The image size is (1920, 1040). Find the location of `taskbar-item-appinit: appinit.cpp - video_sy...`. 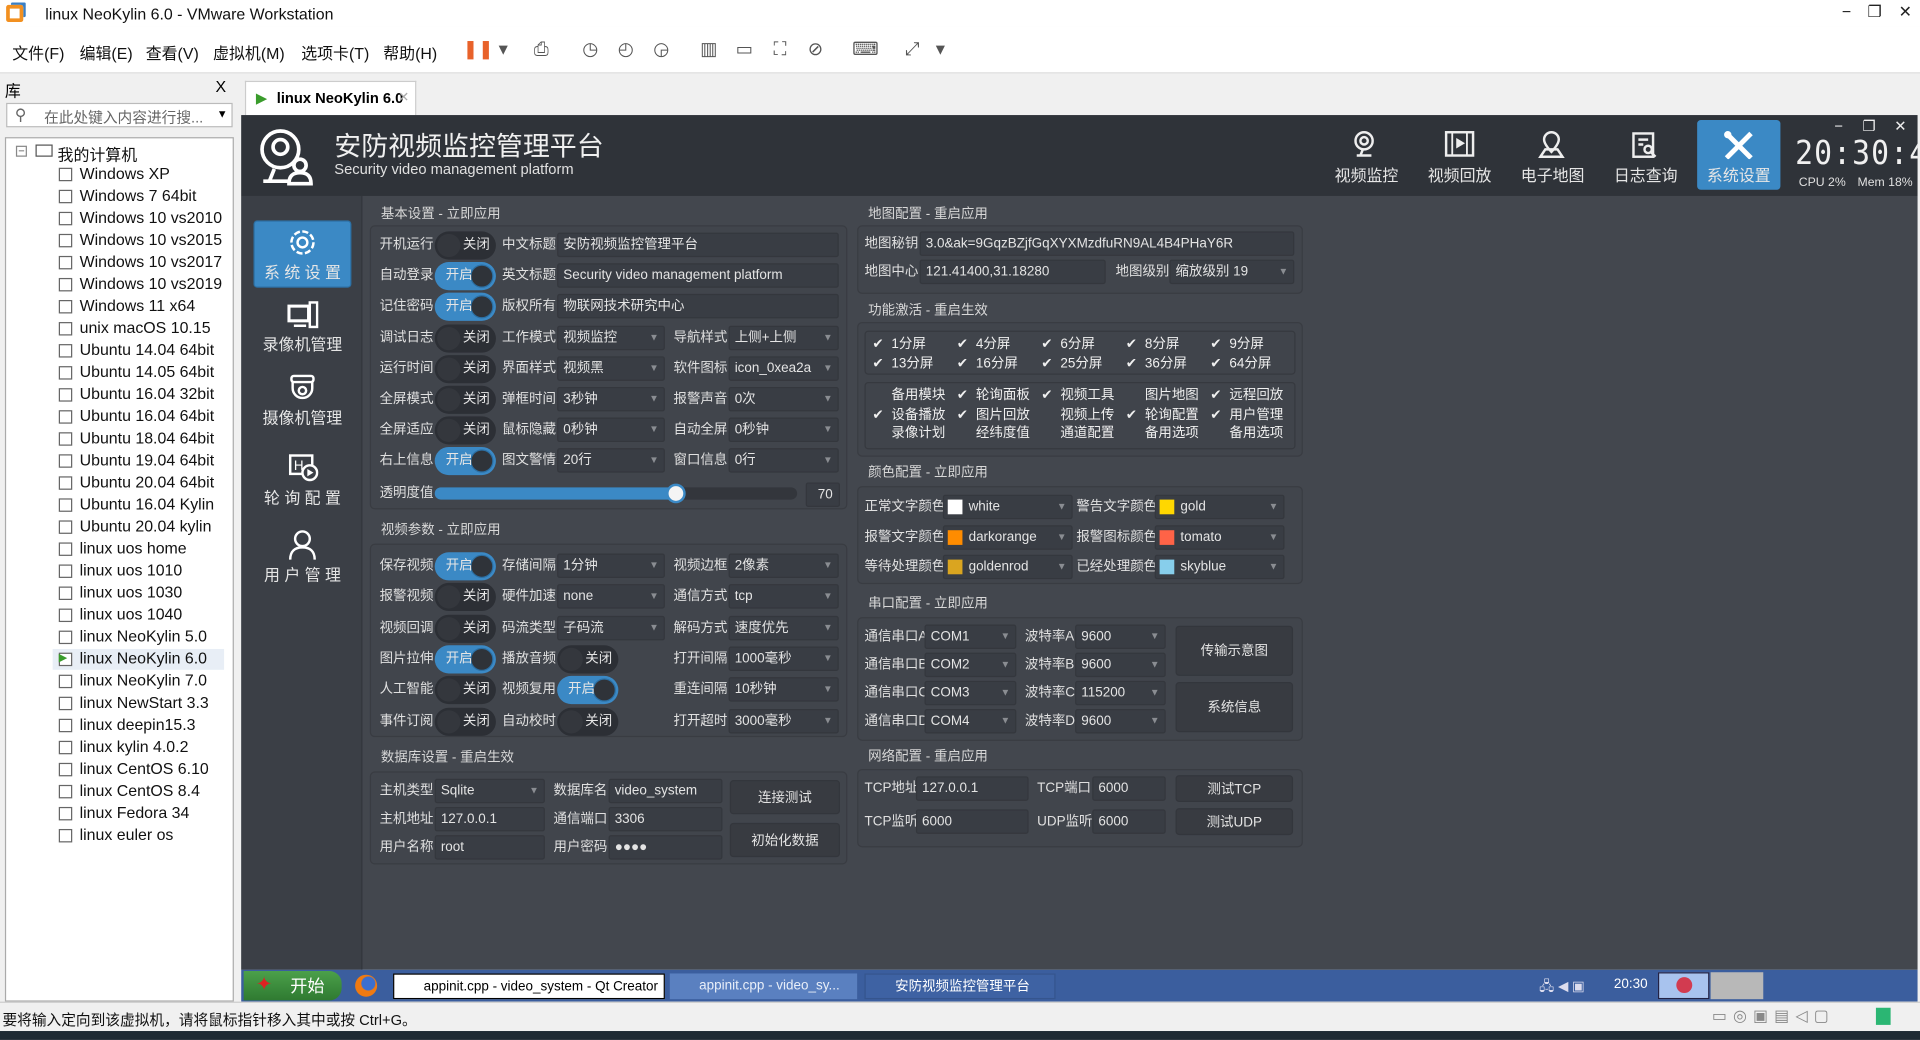

taskbar-item-appinit: appinit.cpp - video_sy... is located at coordinates (763, 986).